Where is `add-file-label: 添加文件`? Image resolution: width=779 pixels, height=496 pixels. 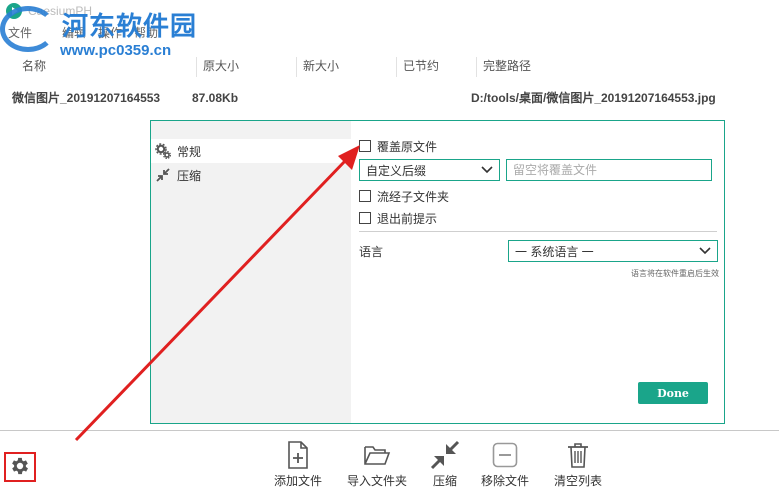 add-file-label: 添加文件 is located at coordinates (297, 481).